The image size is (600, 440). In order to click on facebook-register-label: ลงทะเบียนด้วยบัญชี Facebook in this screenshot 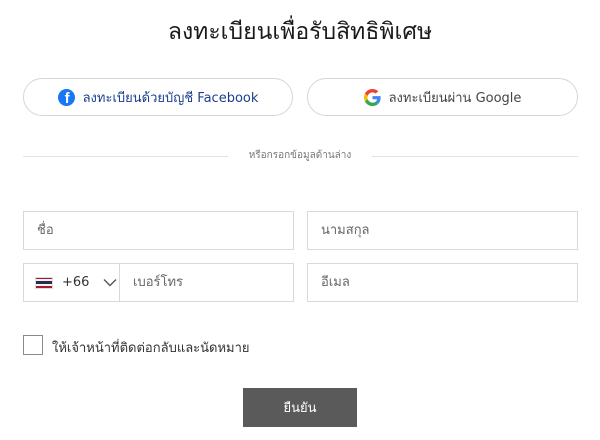, I will do `click(170, 98)`.